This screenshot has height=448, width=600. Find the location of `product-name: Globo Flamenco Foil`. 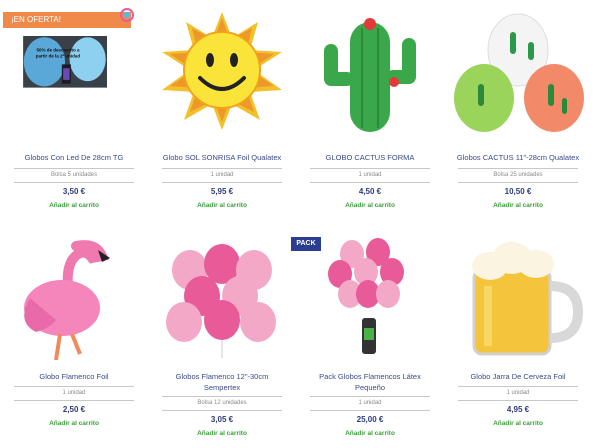

product-name: Globo Flamenco Foil is located at coordinates (74, 376).